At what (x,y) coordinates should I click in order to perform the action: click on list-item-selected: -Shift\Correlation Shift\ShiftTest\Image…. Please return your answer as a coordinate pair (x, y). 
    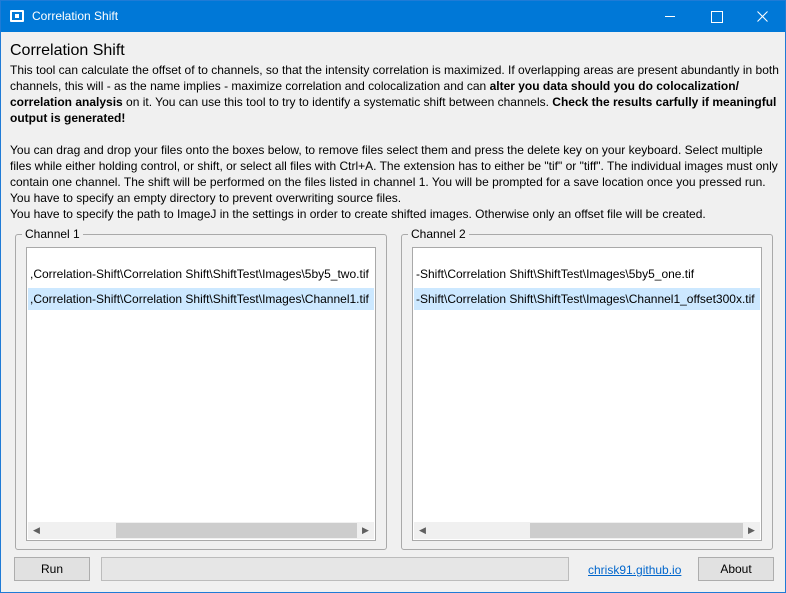
    Looking at the image, I should click on (587, 299).